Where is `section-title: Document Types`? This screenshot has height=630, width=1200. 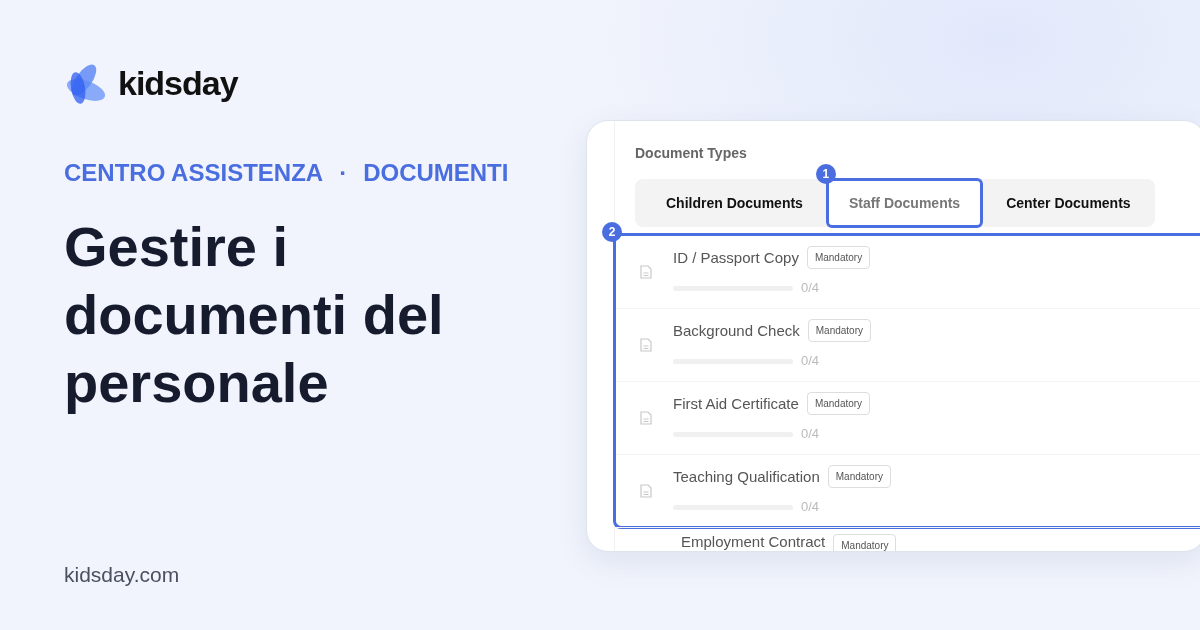 section-title: Document Types is located at coordinates (691, 153).